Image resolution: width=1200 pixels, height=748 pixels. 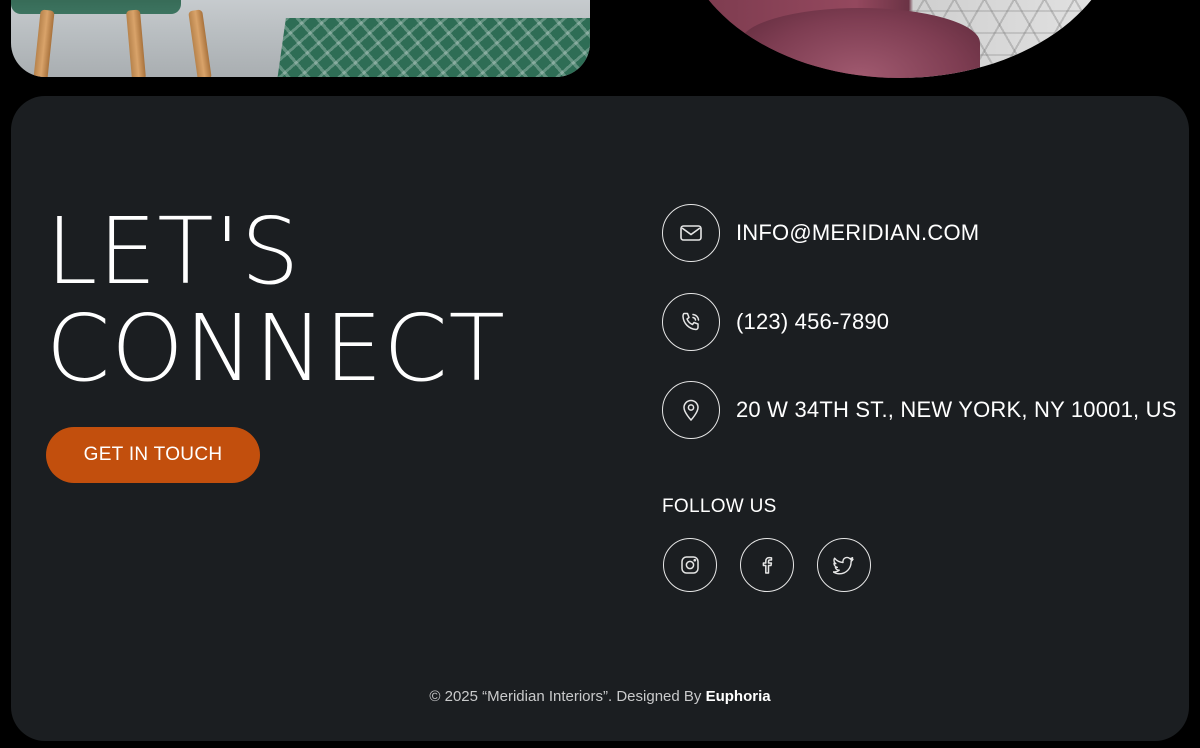 I want to click on twitter-icon, so click(x=844, y=565).